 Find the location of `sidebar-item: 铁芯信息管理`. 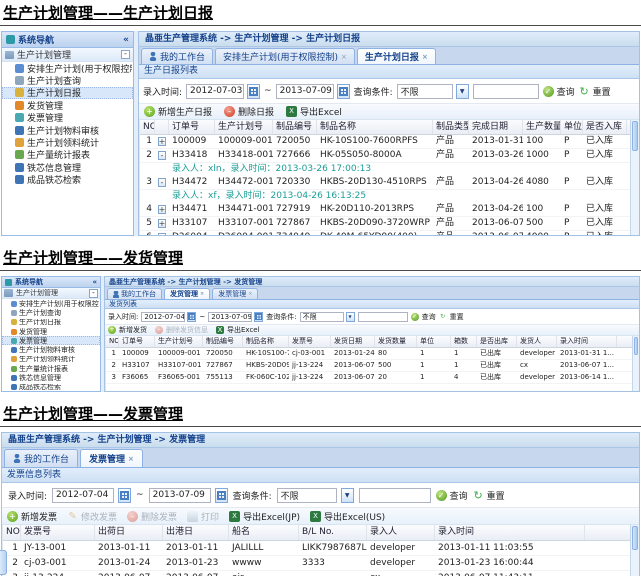

sidebar-item: 铁芯信息管理 is located at coordinates (67, 167).